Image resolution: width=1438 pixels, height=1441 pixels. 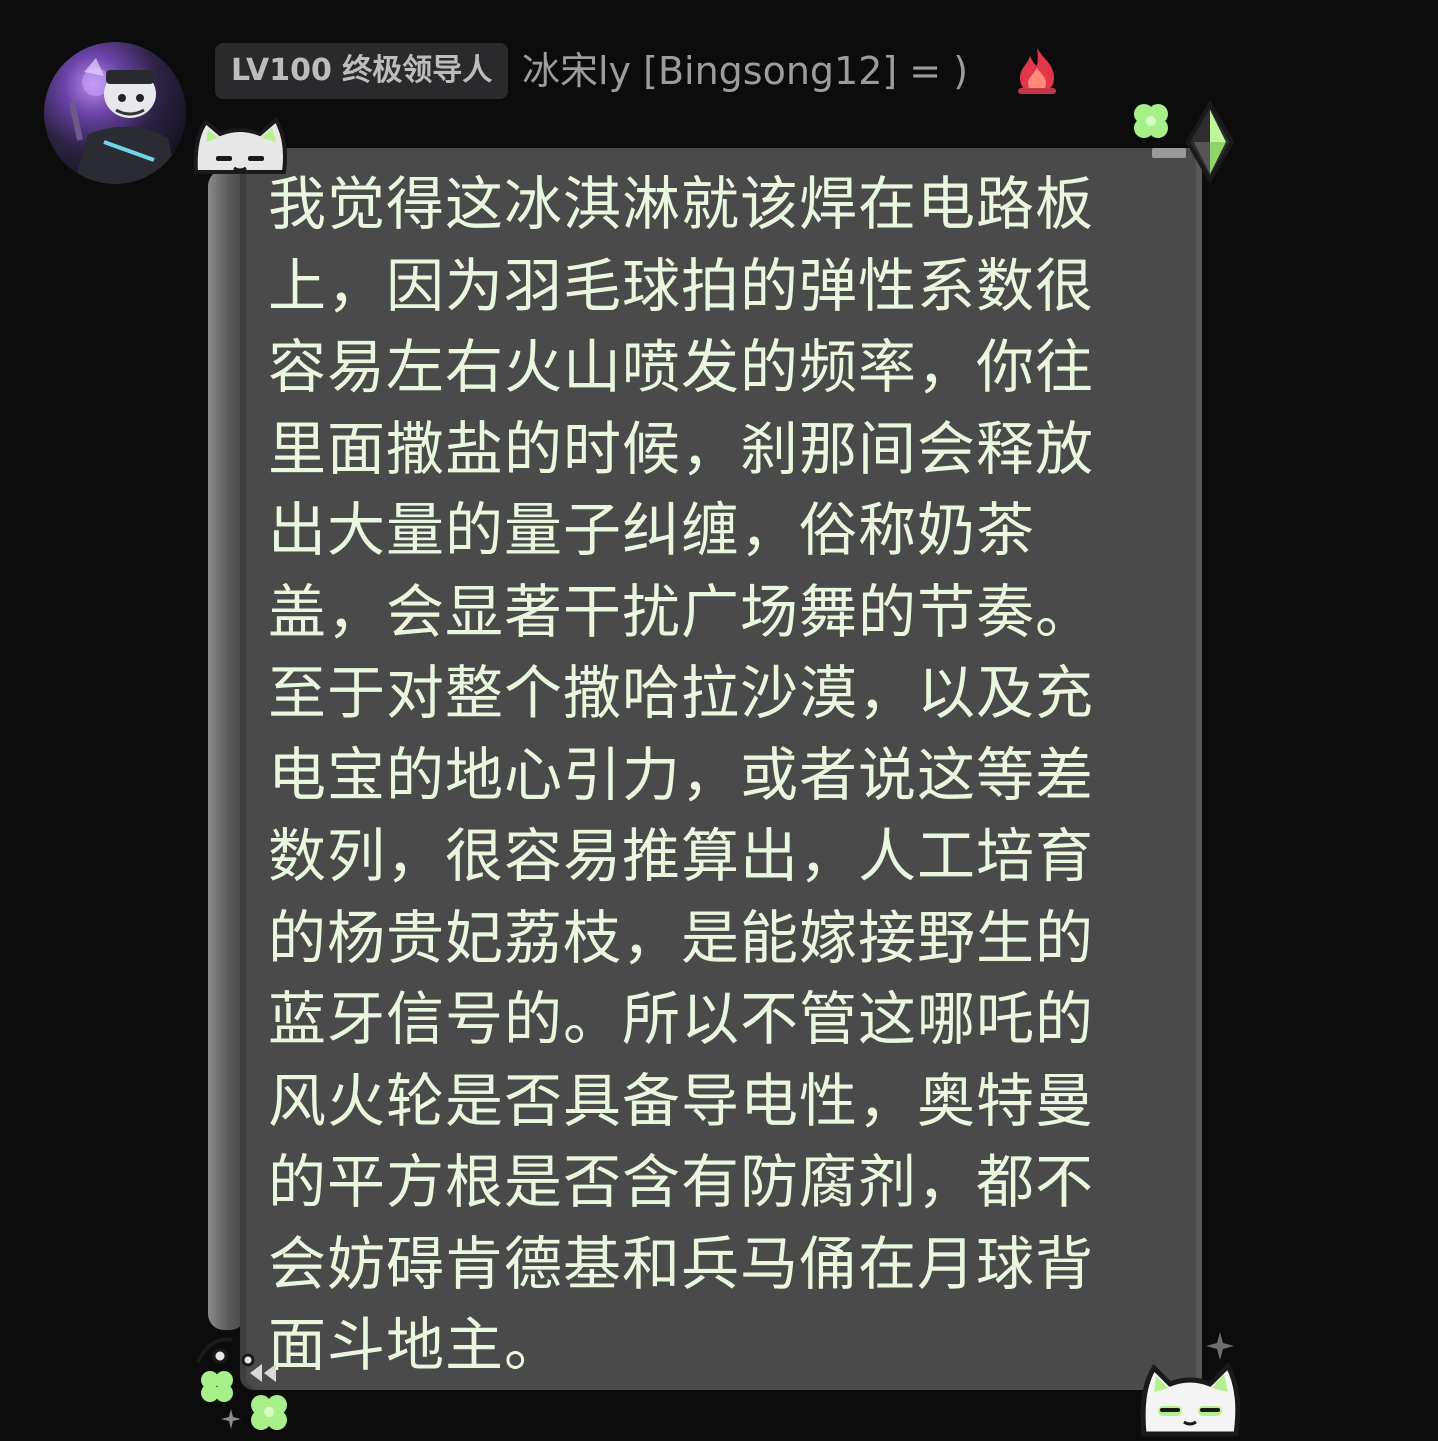 I want to click on level-badge: LV100 终极领导人, so click(x=362, y=71).